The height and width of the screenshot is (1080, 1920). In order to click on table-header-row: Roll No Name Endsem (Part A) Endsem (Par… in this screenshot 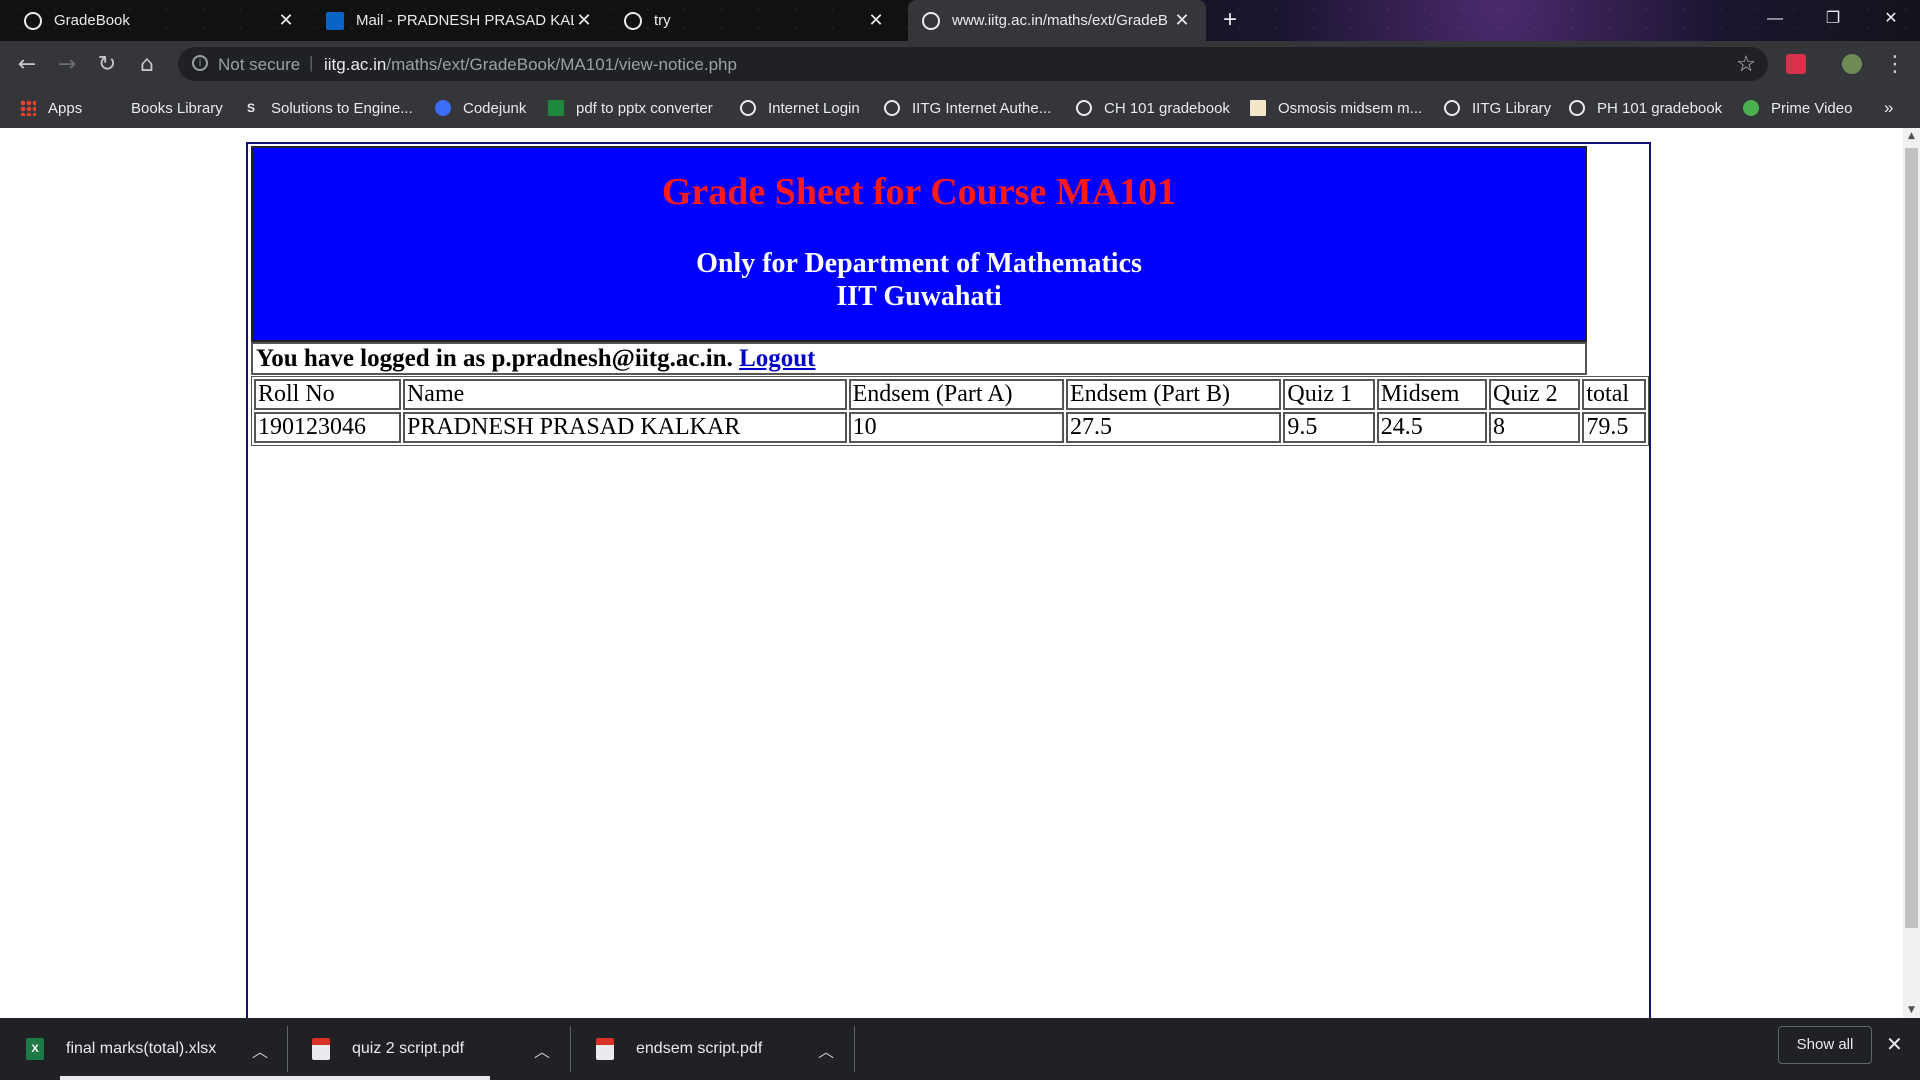, I will do `click(950, 394)`.